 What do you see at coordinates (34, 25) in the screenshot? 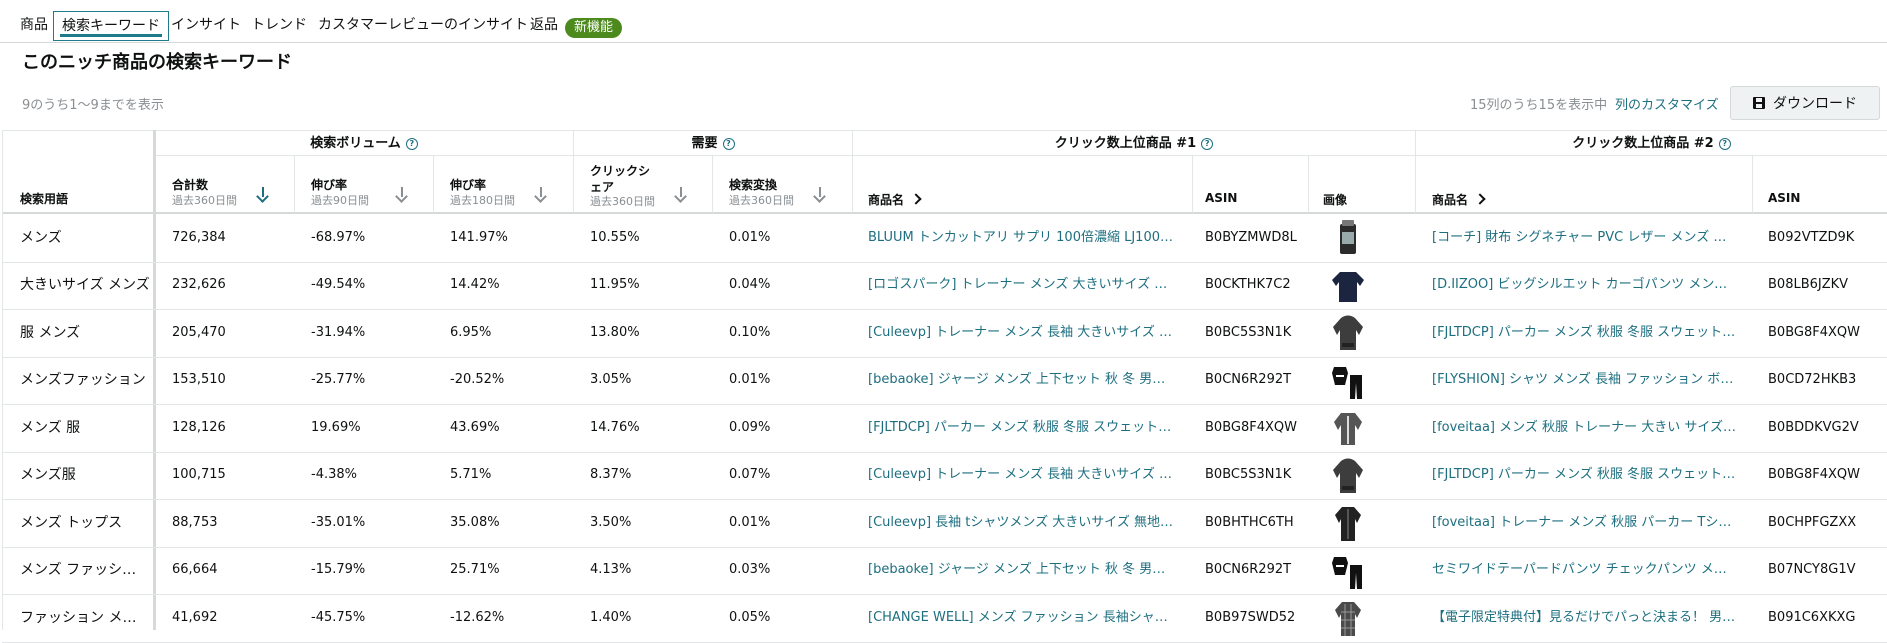
I see `tab-products: 商品` at bounding box center [34, 25].